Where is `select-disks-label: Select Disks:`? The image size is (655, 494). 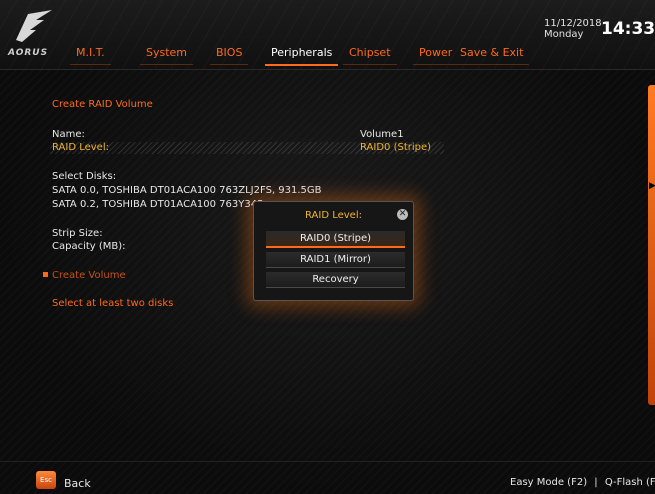 select-disks-label: Select Disks: is located at coordinates (84, 176).